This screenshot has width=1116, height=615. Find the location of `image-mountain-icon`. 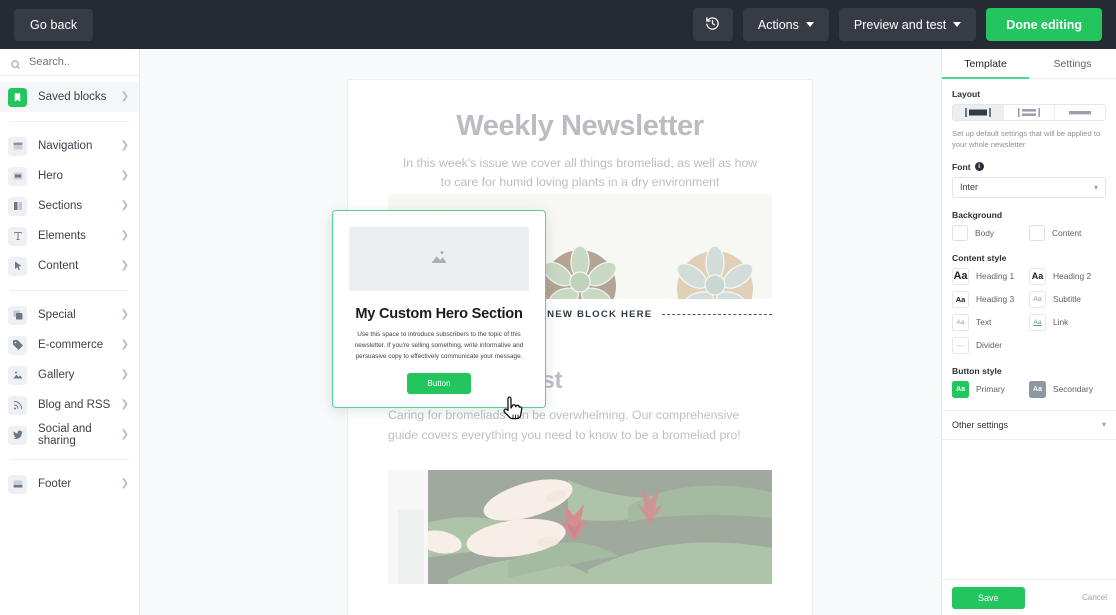

image-mountain-icon is located at coordinates (439, 259).